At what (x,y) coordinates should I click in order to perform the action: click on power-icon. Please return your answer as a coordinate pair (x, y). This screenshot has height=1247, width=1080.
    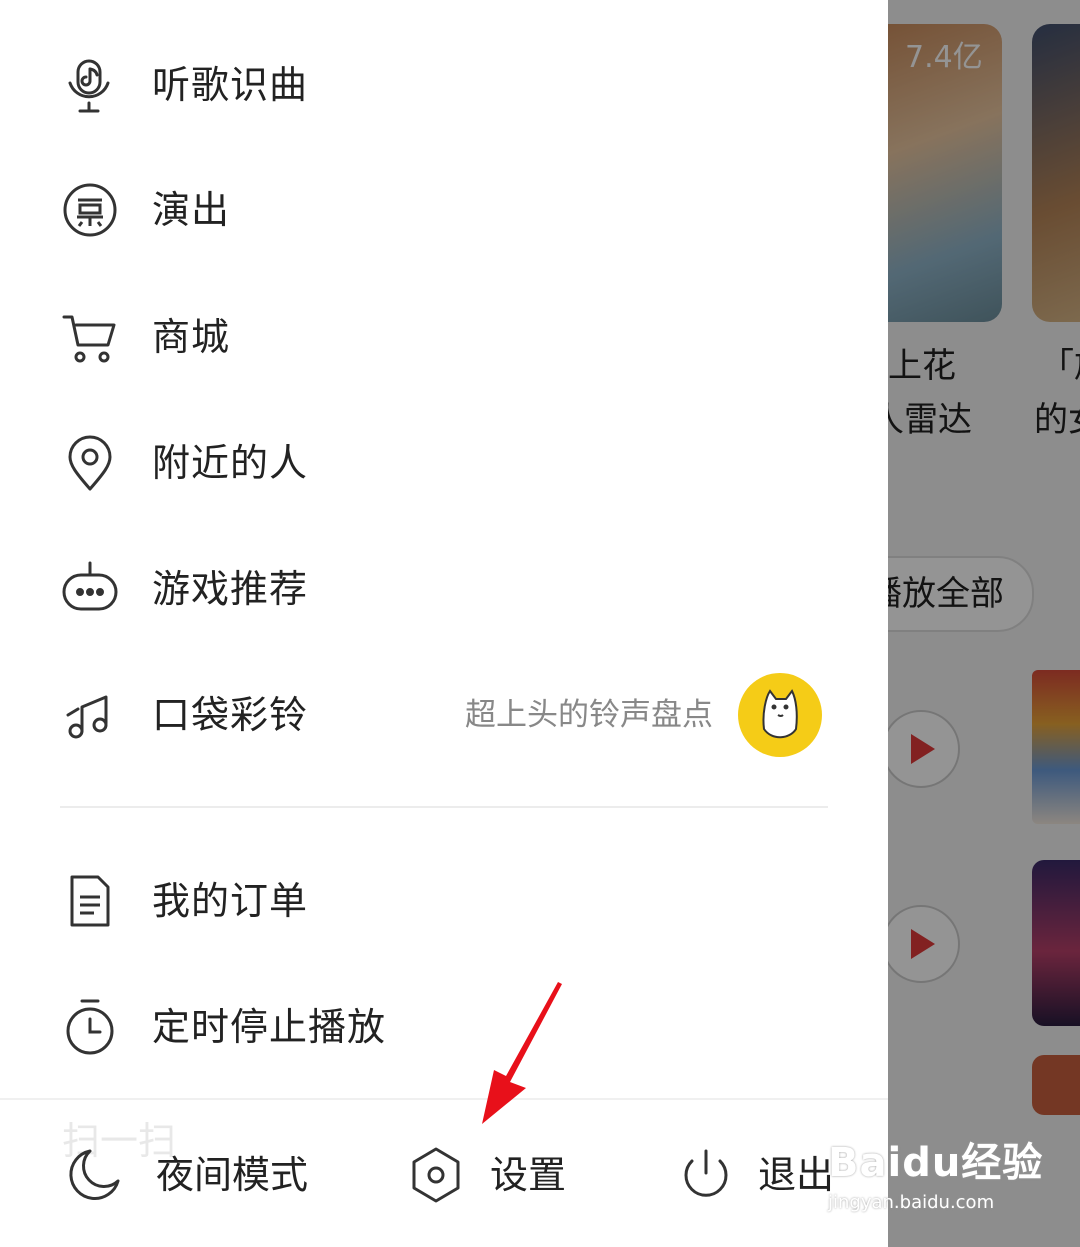
    Looking at the image, I should click on (706, 1173).